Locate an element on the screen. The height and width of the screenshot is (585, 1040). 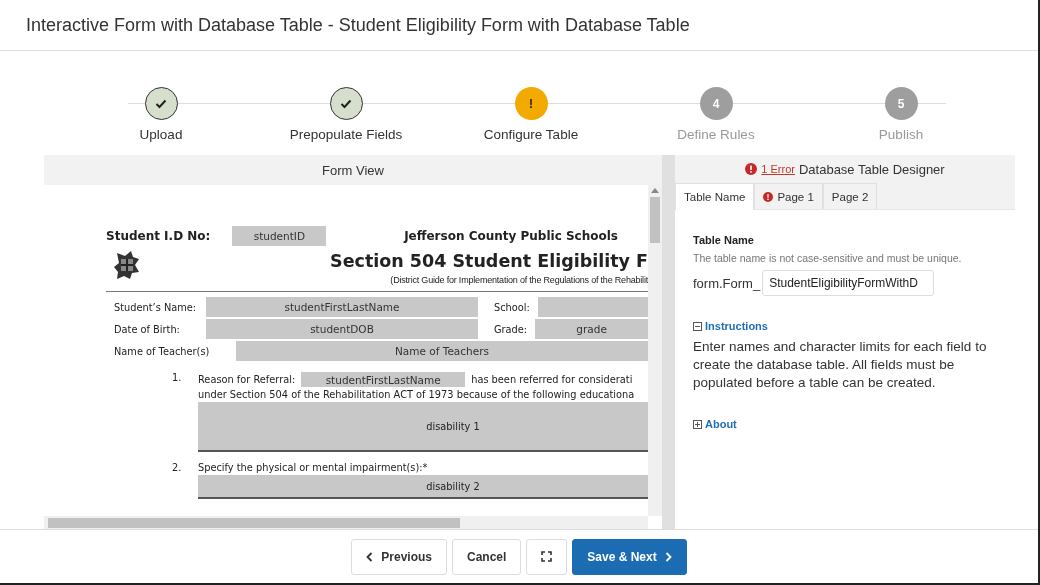
step-label: Prepopulate Fields is located at coordinates (346, 134).